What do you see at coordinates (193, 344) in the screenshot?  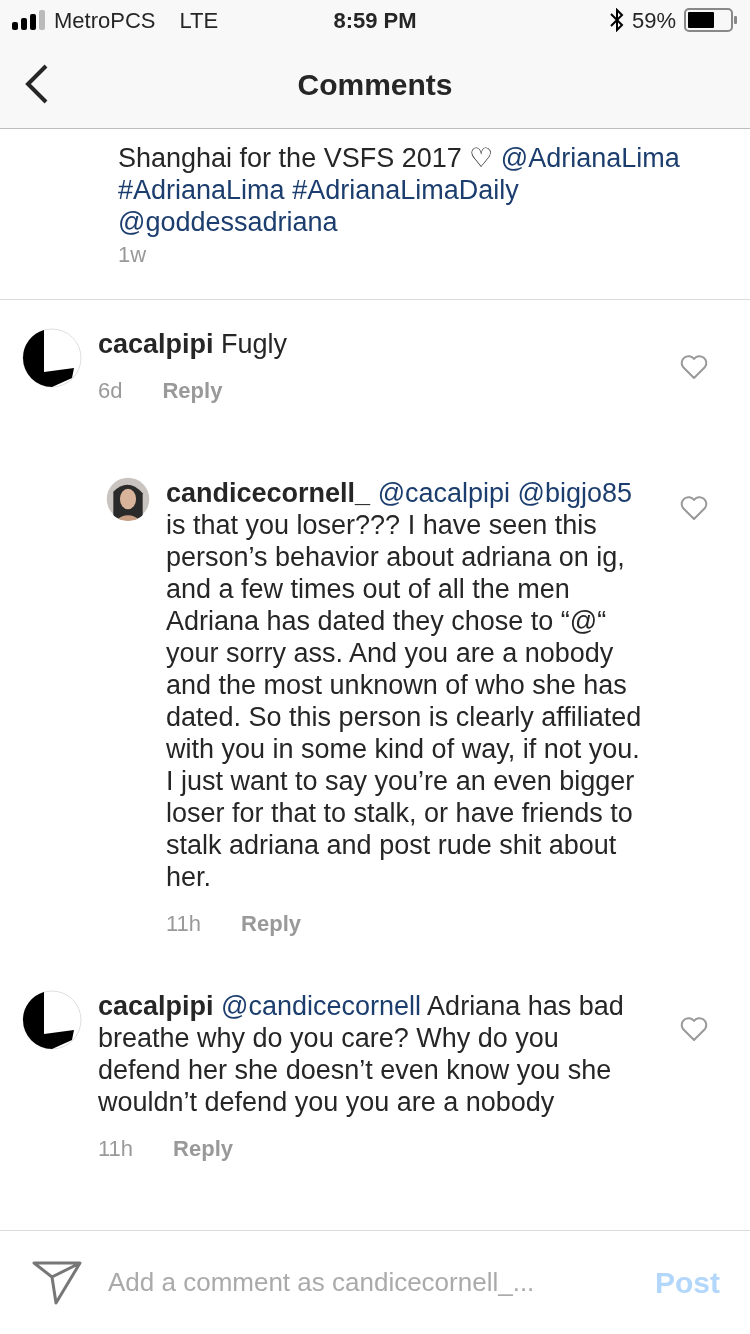 I see `comment-text: cacalpipi Fugly` at bounding box center [193, 344].